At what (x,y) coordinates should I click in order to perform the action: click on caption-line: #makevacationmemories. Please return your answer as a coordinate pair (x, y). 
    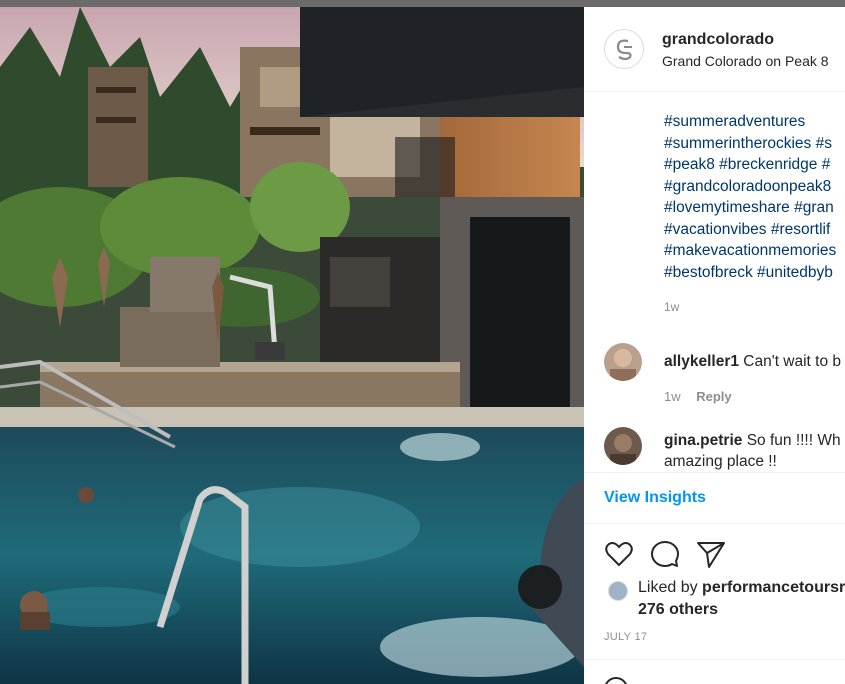
    Looking at the image, I should click on (754, 251).